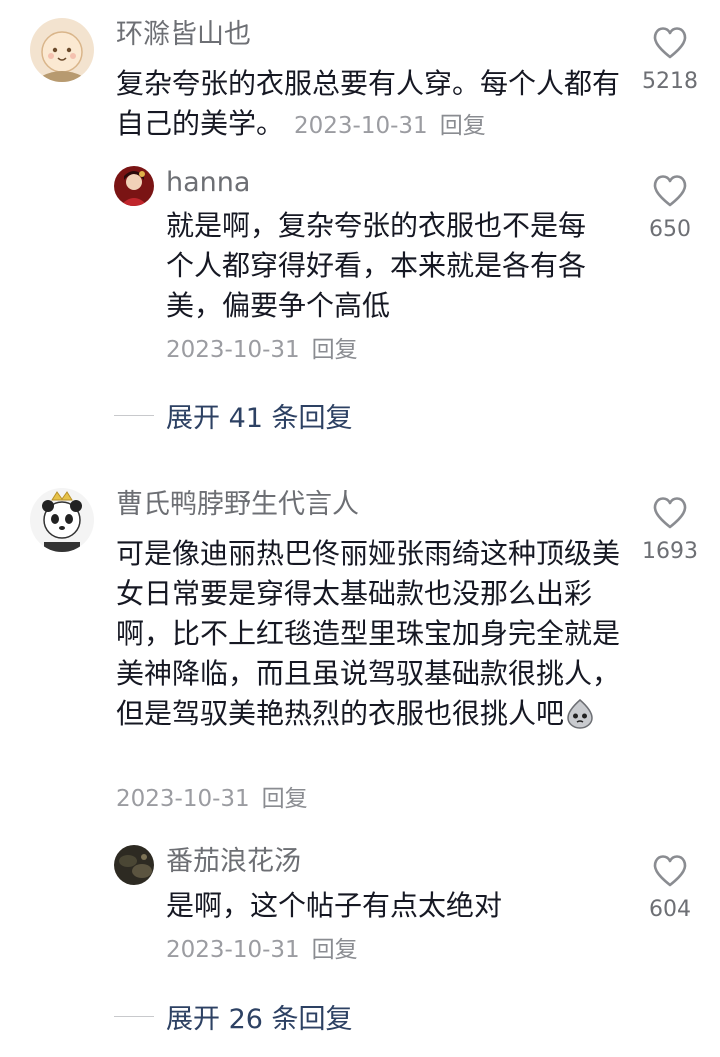 The image size is (720, 1057). Describe the element at coordinates (670, 888) in the screenshot. I see `like-button: 604` at that location.